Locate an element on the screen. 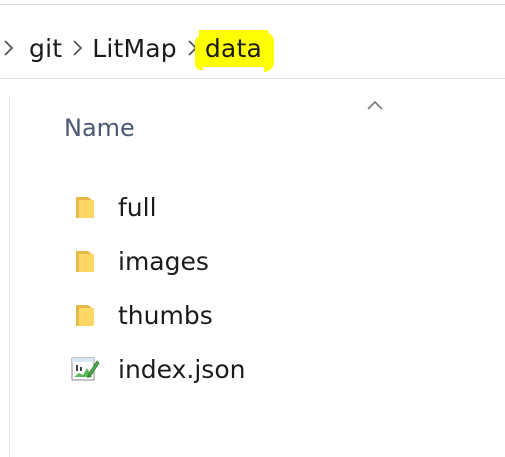 This screenshot has height=457, width=505. breadcrumb-item-data: data is located at coordinates (234, 50).